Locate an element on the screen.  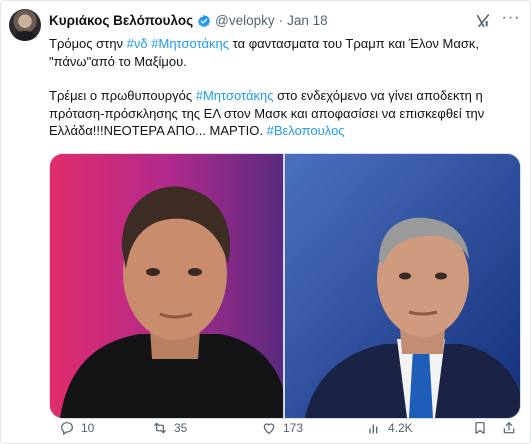
repost-icon is located at coordinates (160, 428).